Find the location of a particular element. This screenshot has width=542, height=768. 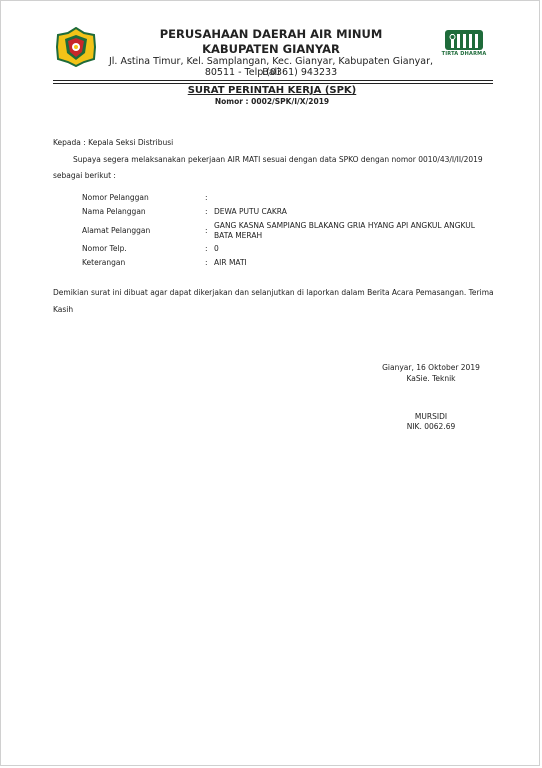

header-divider is located at coordinates (273, 80).